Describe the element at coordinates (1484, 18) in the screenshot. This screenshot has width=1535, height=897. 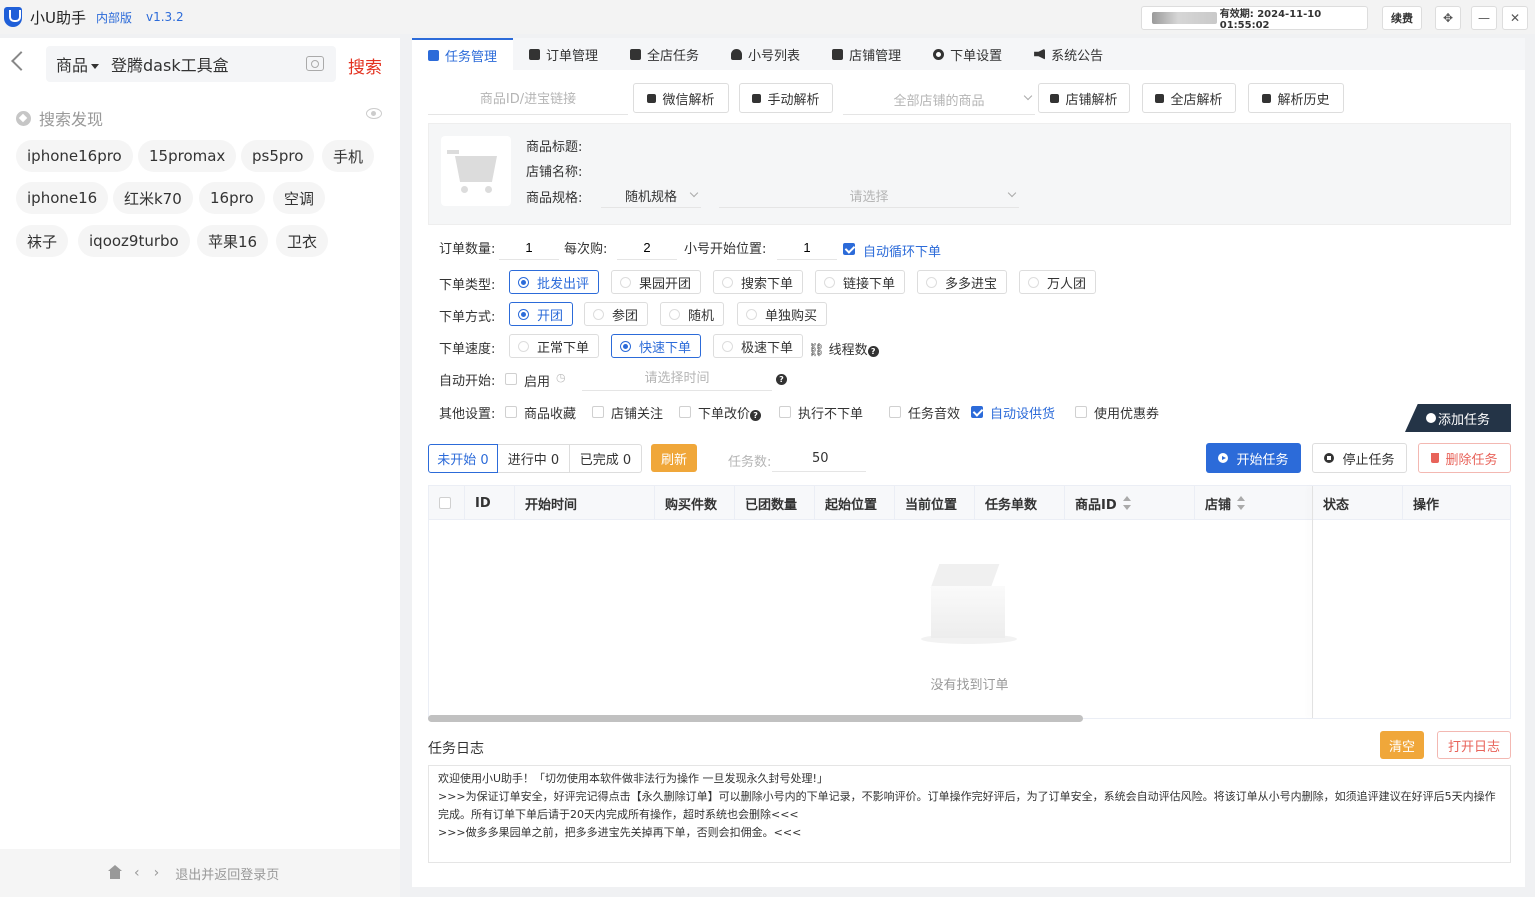
I see `minimize-button: —` at that location.